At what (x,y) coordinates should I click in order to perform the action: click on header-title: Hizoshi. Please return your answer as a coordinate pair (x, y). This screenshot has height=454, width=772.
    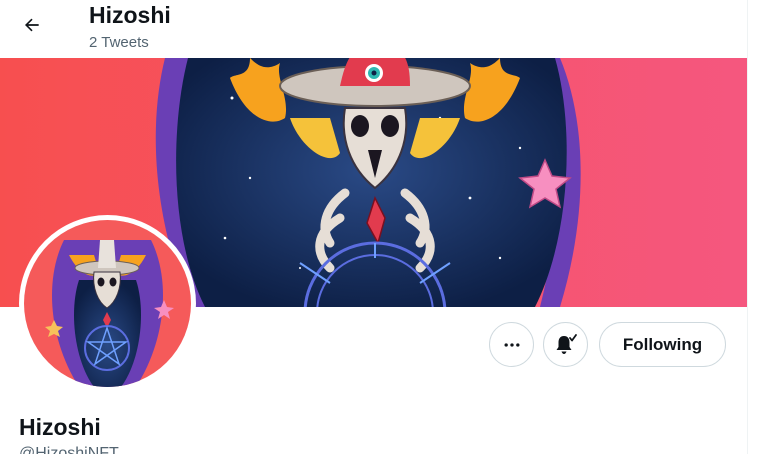
    Looking at the image, I should click on (130, 15).